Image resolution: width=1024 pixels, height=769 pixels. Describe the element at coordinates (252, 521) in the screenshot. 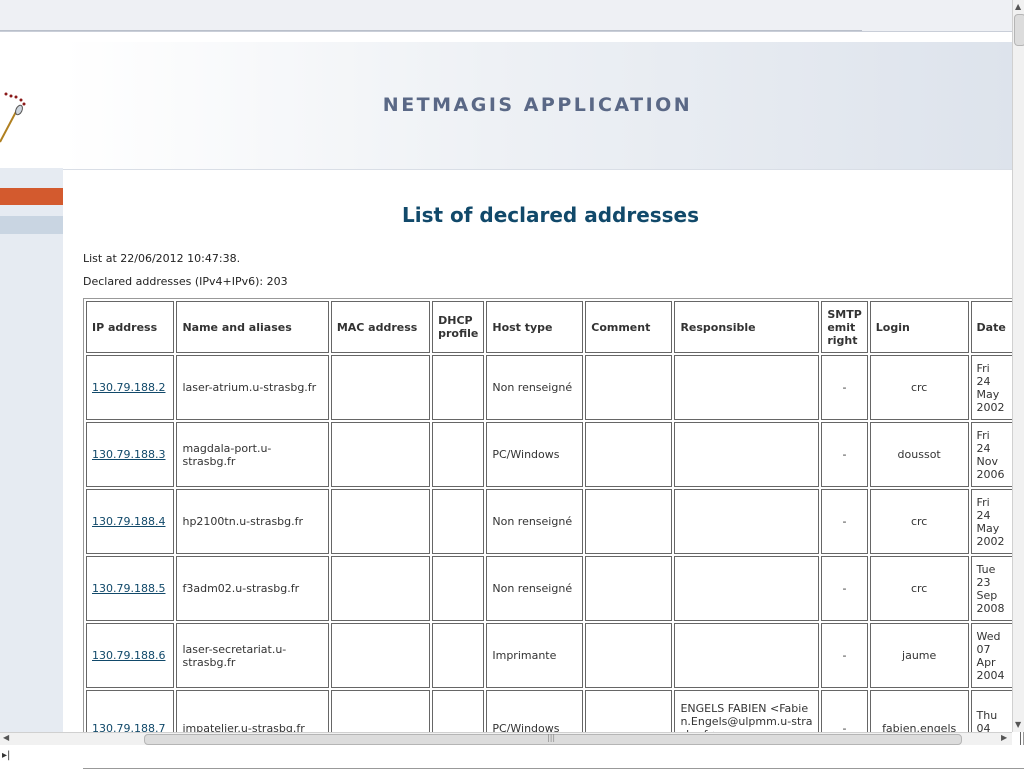

I see `host-name-cell: hp2100tn.u-strasbg.fr` at that location.